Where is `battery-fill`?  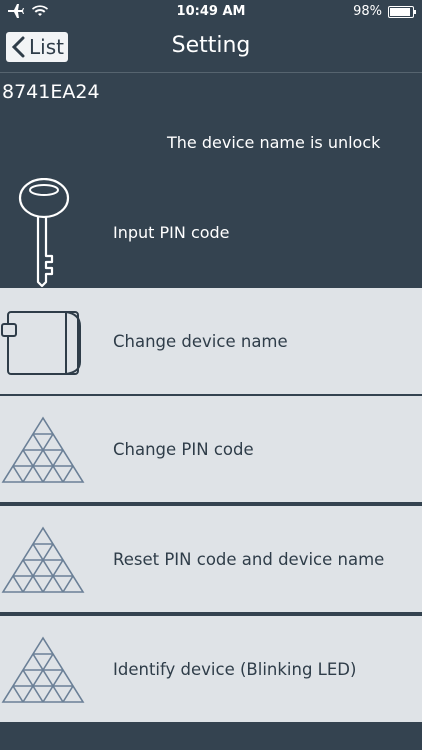
battery-fill is located at coordinates (400, 11).